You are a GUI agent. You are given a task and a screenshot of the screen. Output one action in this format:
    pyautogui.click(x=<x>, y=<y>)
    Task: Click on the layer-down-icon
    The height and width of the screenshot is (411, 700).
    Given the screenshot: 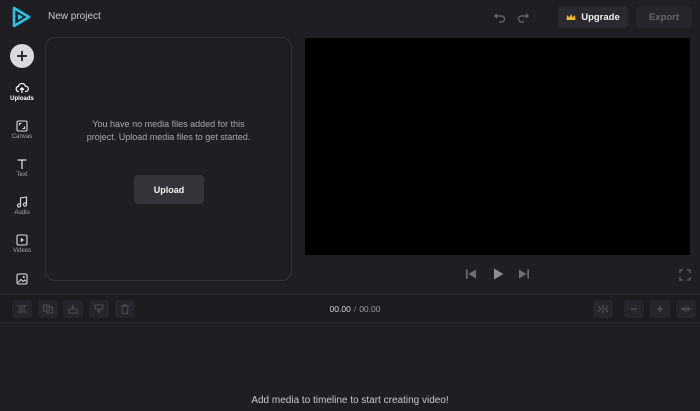 What is the action you would take?
    pyautogui.click(x=73, y=309)
    